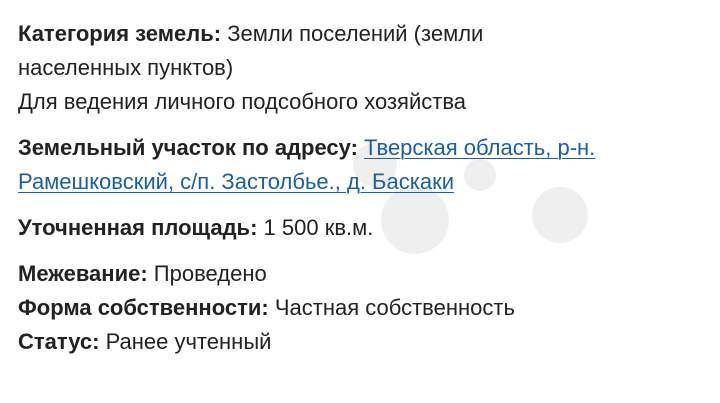 The width and height of the screenshot is (720, 403). What do you see at coordinates (355, 33) in the screenshot?
I see `land-category-value: Земли поселений (земли` at bounding box center [355, 33].